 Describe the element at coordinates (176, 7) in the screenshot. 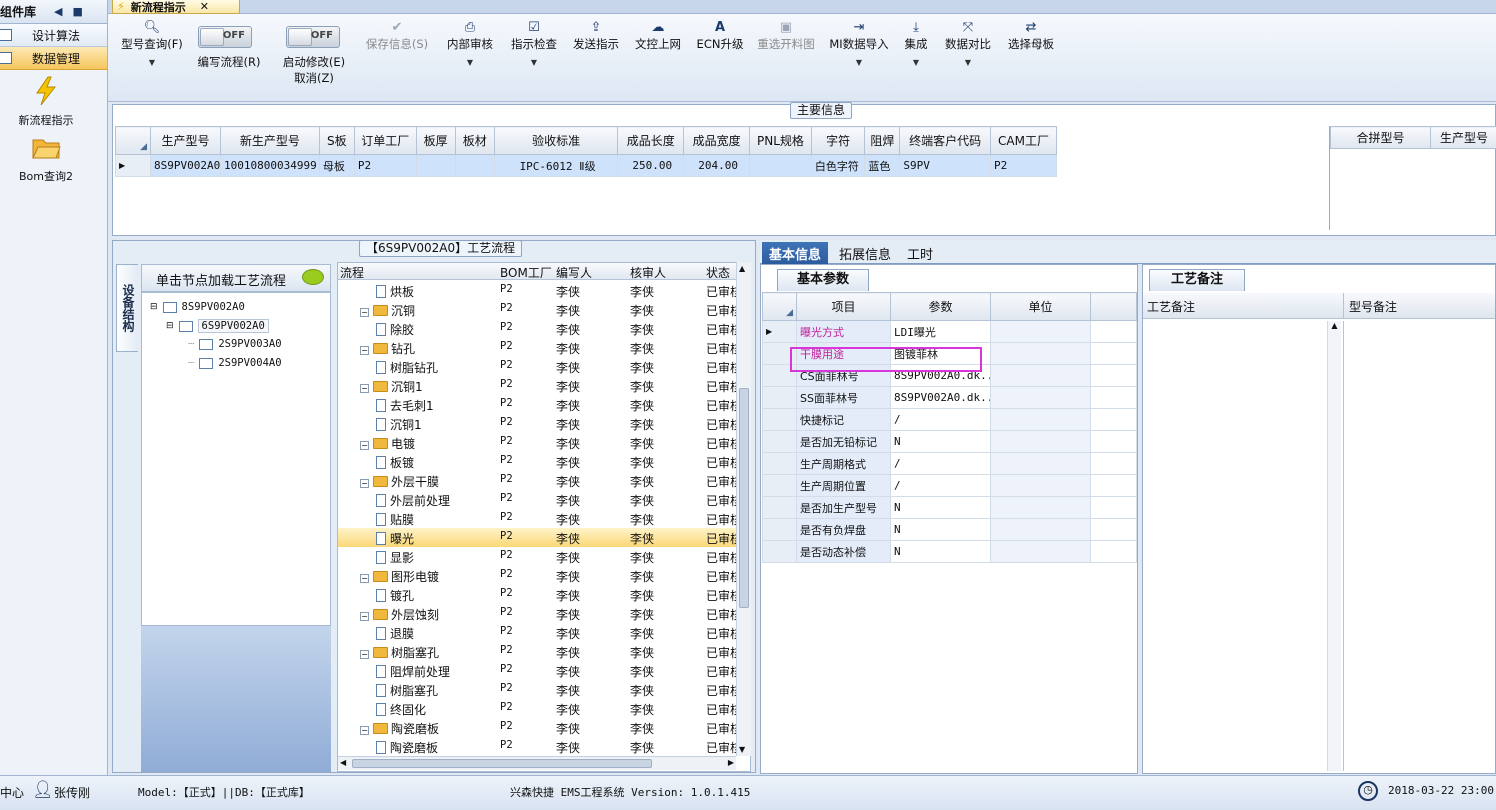

I see `tab-new-process: ⚡ 新流程指示 ✕` at that location.